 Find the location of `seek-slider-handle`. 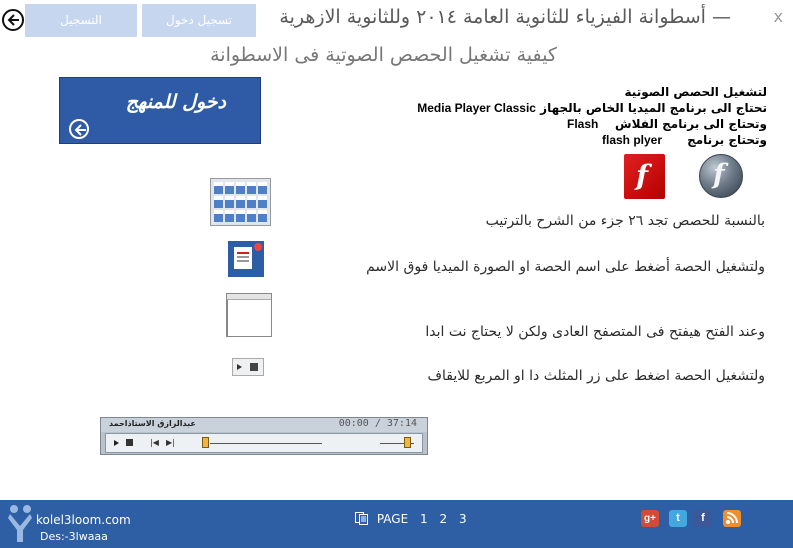

seek-slider-handle is located at coordinates (205, 442).